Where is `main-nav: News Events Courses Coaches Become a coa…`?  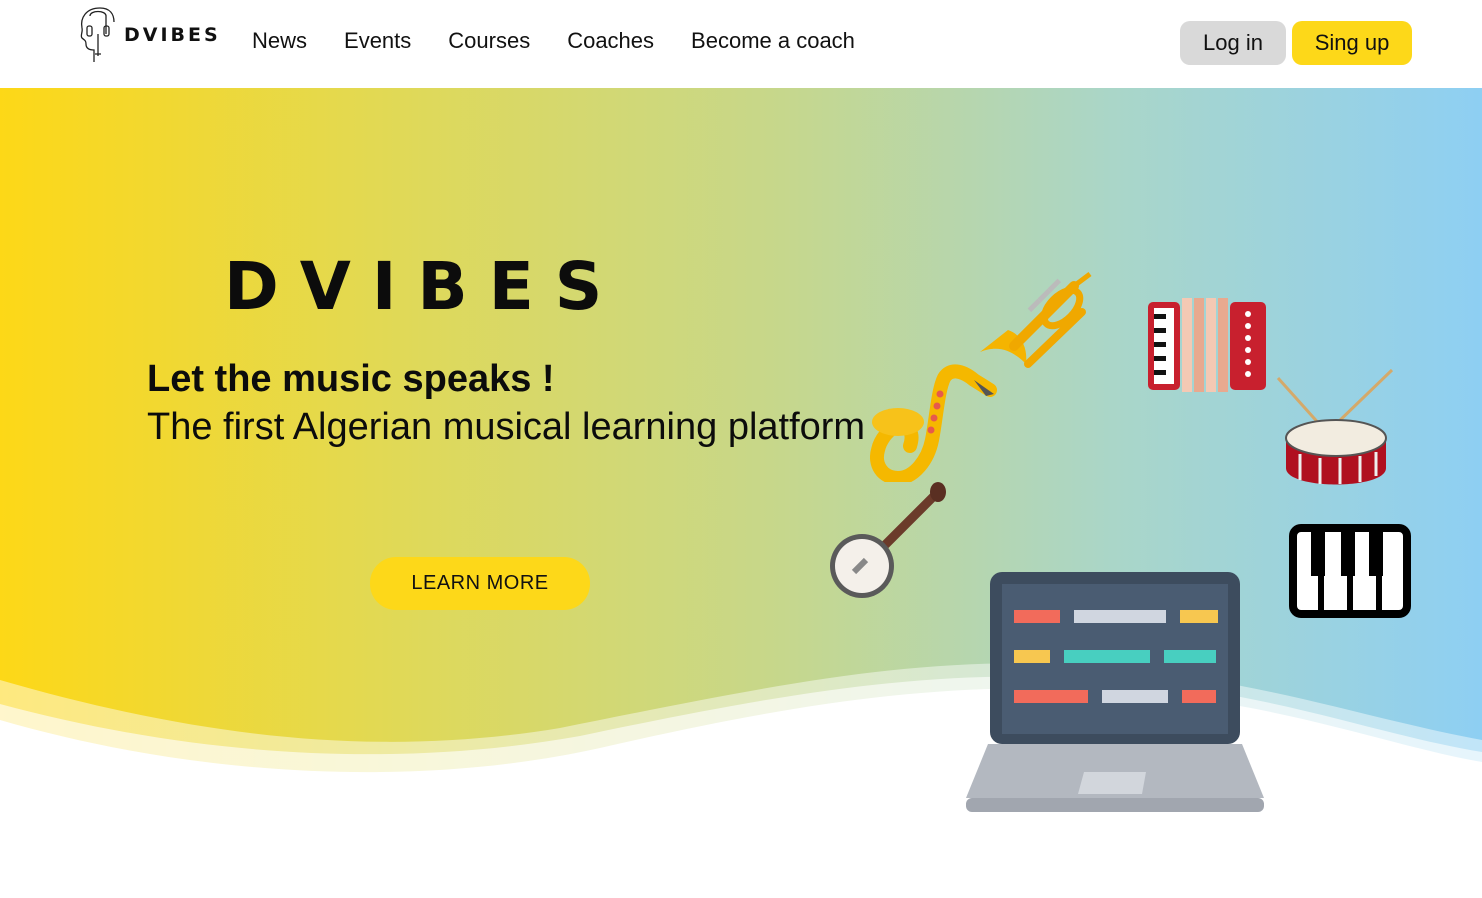
main-nav: News Events Courses Coaches Become a coa… is located at coordinates (572, 41).